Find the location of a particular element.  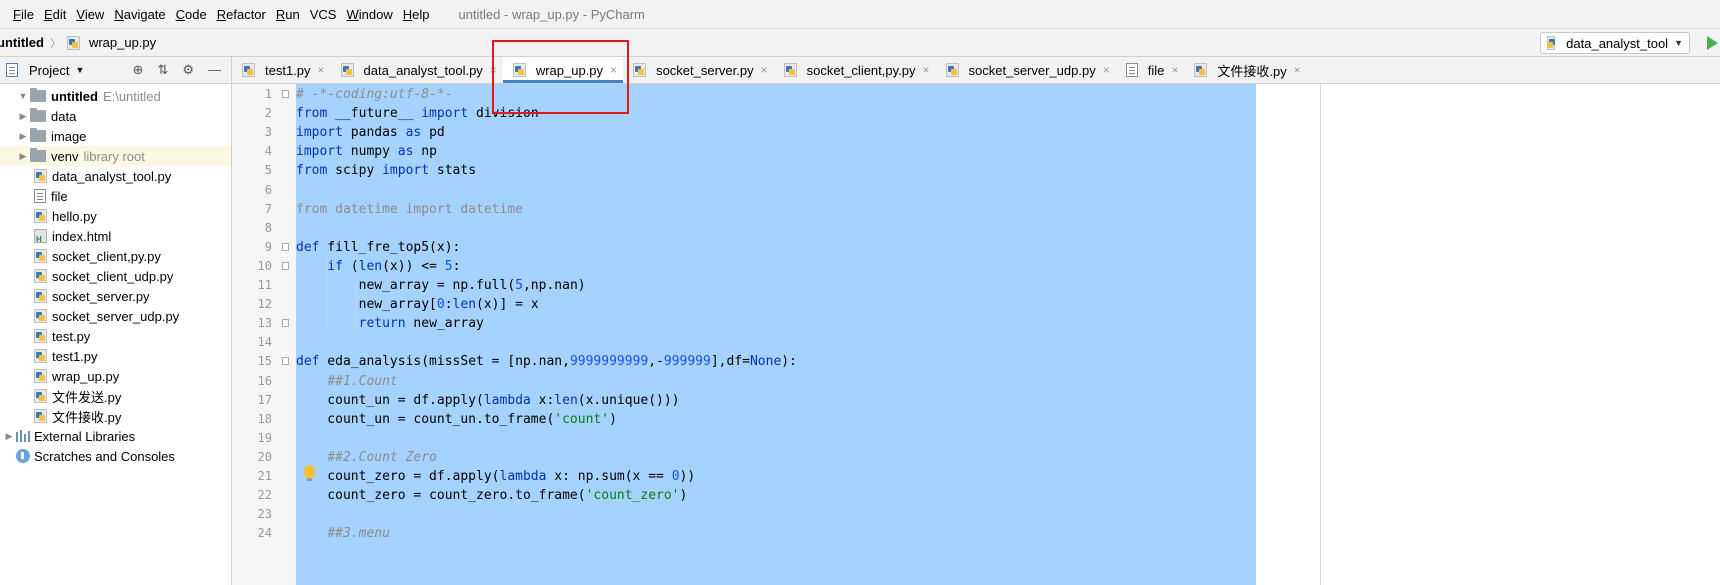

tree-folder-data: ▶ data is located at coordinates (115, 116).